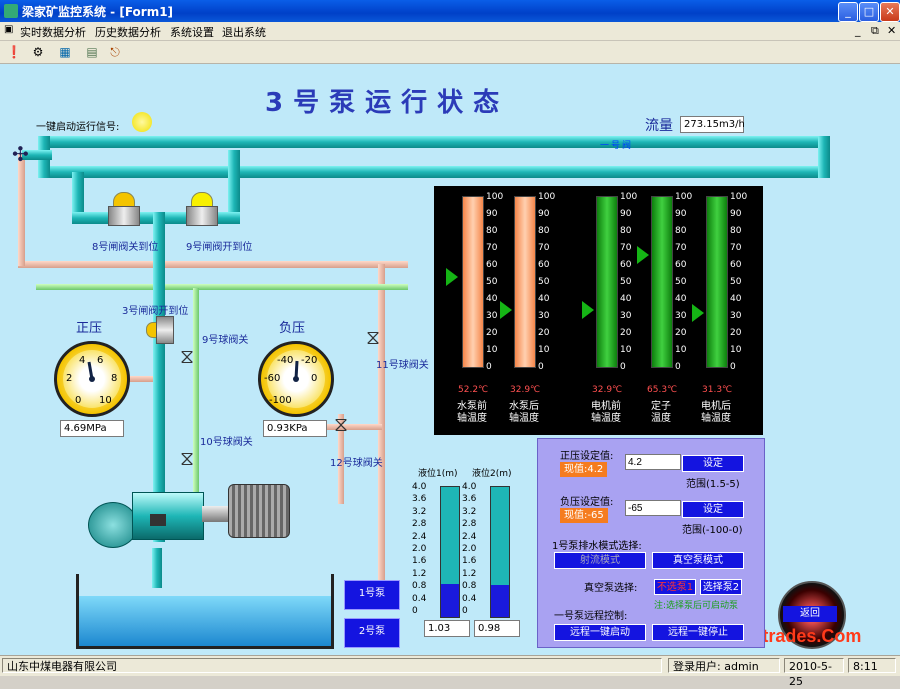 The image size is (900, 689). What do you see at coordinates (848, 12) in the screenshot?
I see `minimize-button: _` at bounding box center [848, 12].